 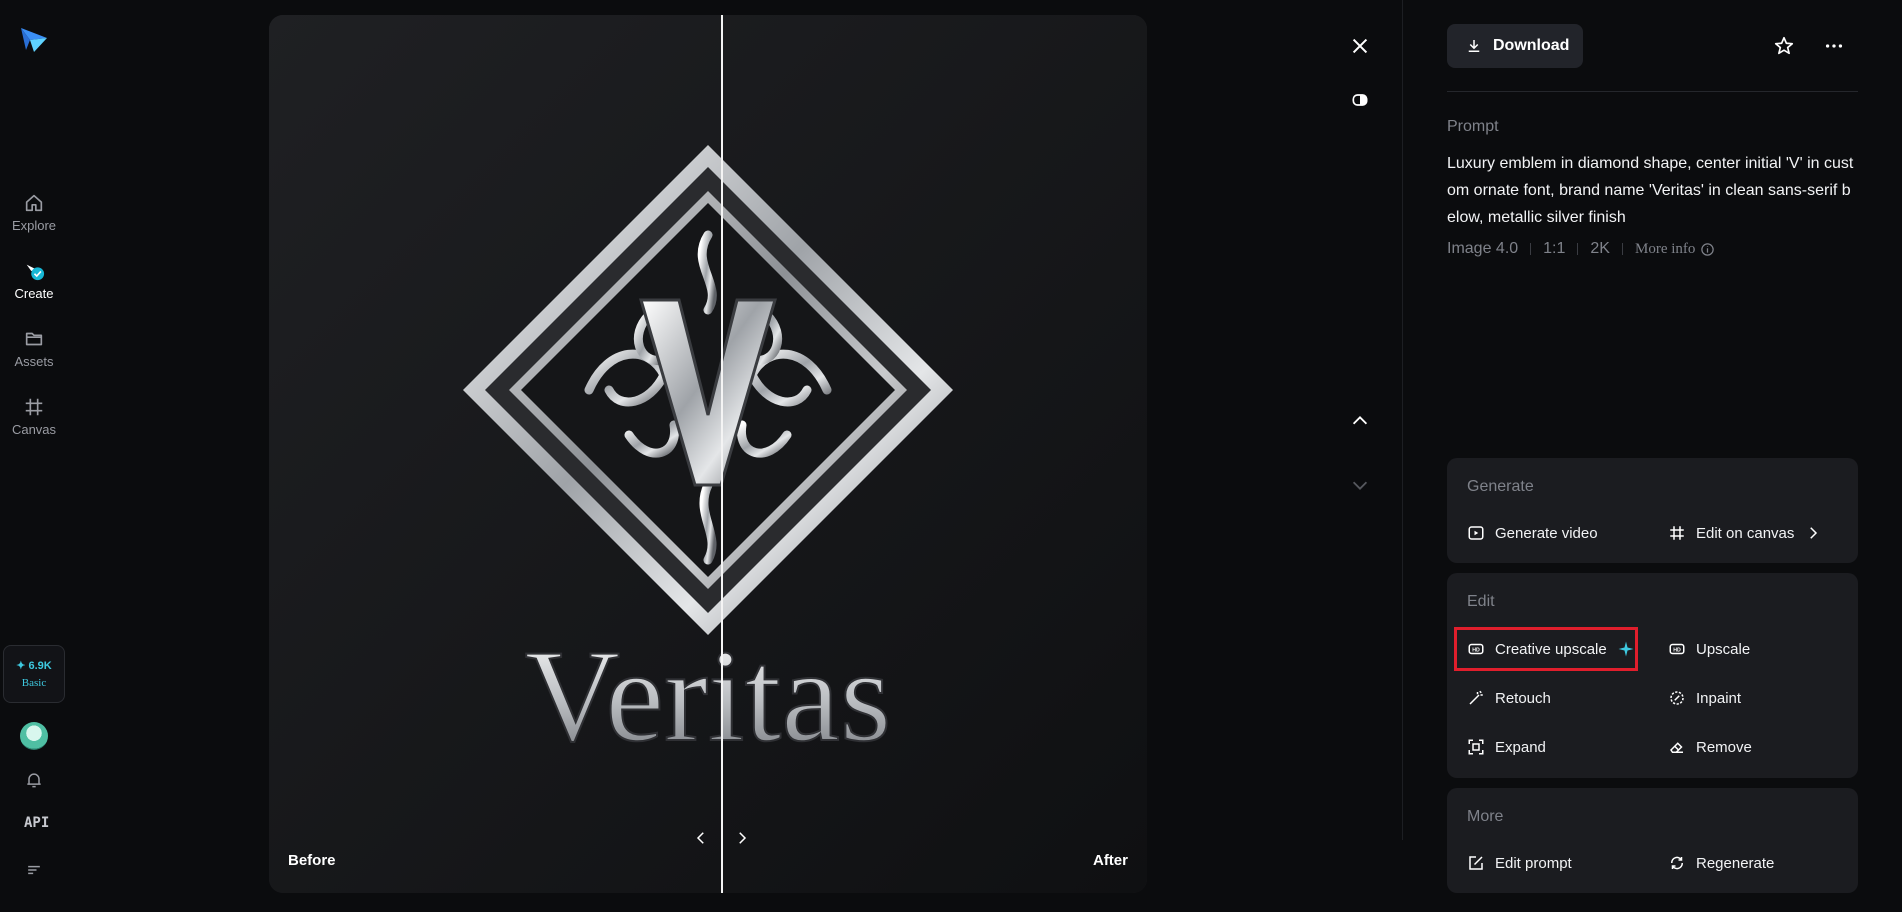 I want to click on creative-upscale-label: Creative upscale, so click(x=1551, y=649).